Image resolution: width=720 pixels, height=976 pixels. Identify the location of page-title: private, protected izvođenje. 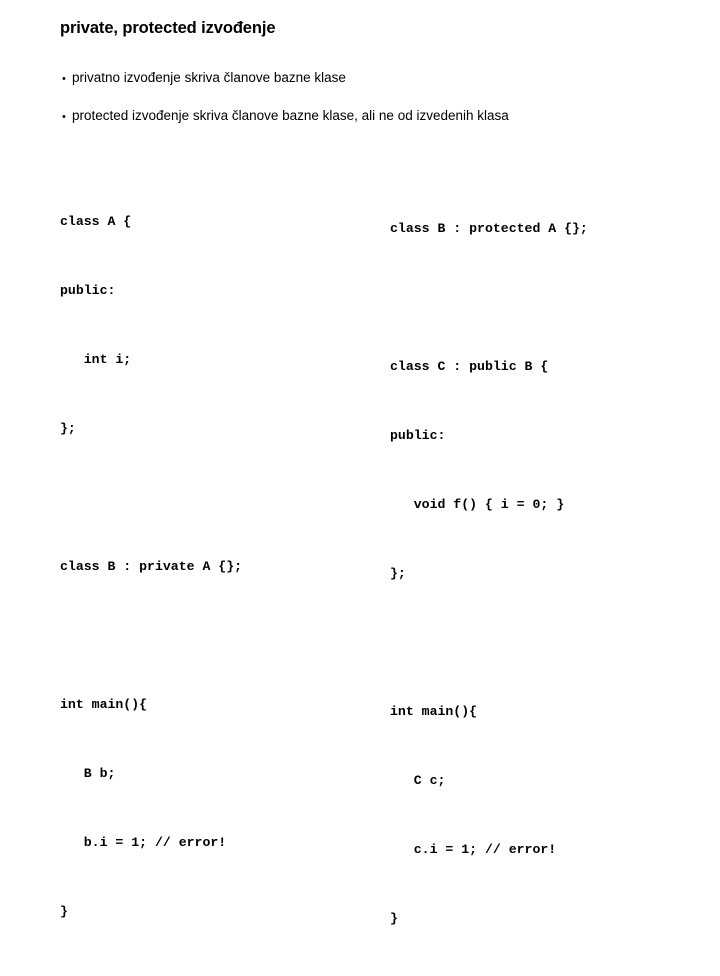
(168, 28).